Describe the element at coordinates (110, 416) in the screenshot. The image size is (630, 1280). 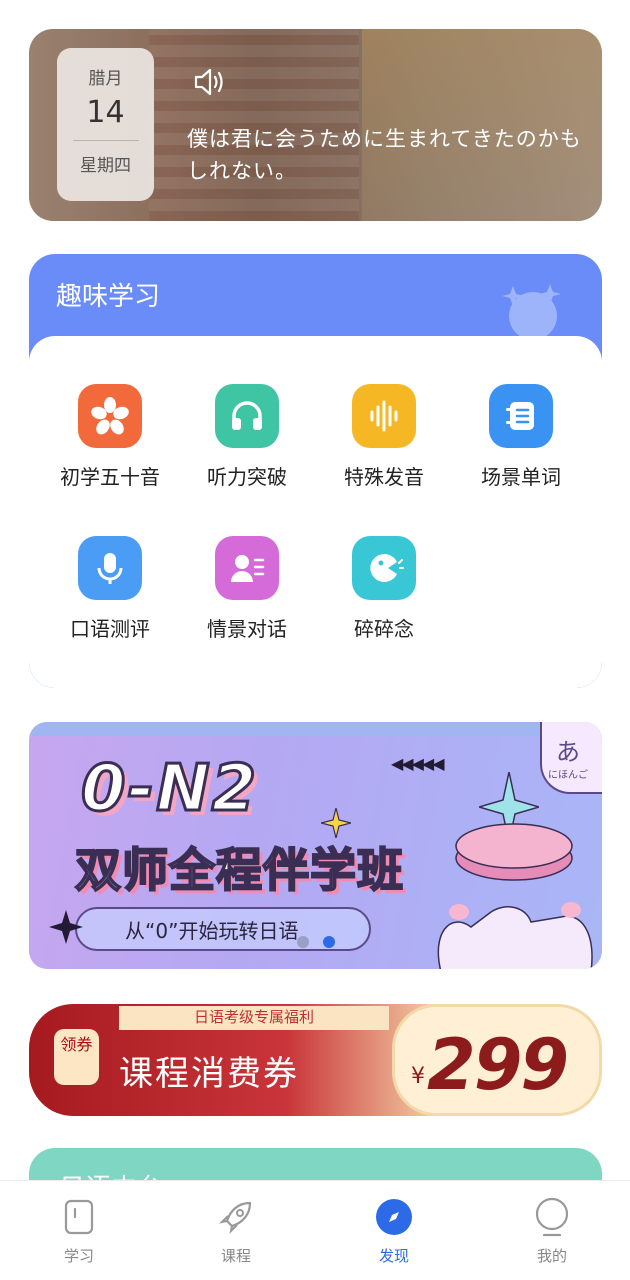
I see `sakura-icon` at that location.